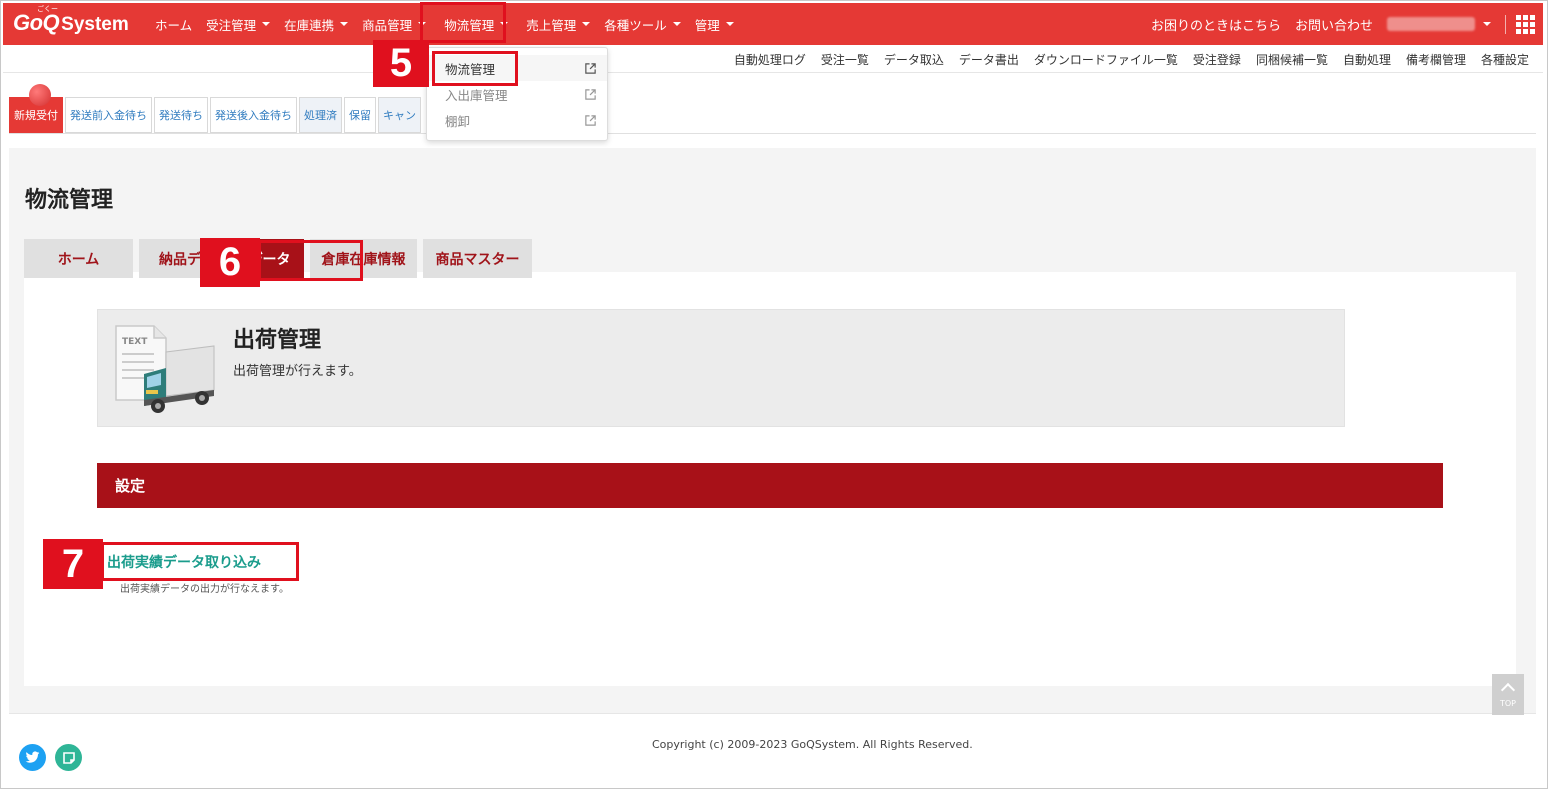 Image resolution: width=1548 pixels, height=789 pixels. I want to click on status-tab-ship-wait: 発送待ち, so click(181, 115).